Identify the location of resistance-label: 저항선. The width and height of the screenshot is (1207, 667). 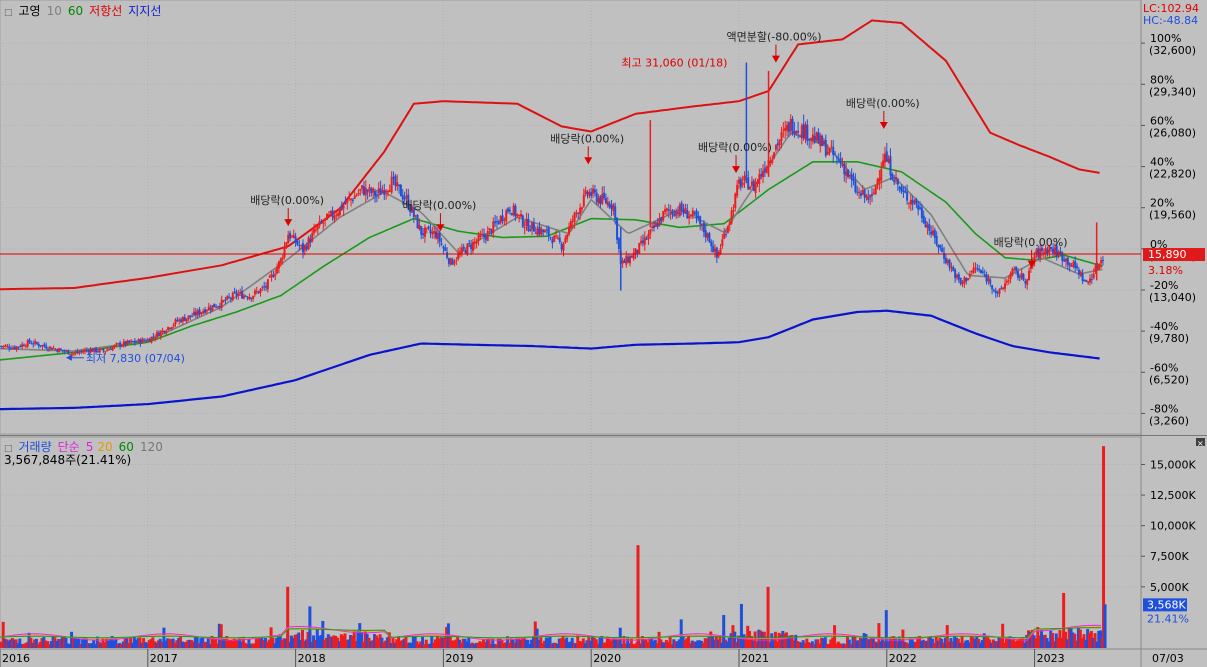
(105, 11).